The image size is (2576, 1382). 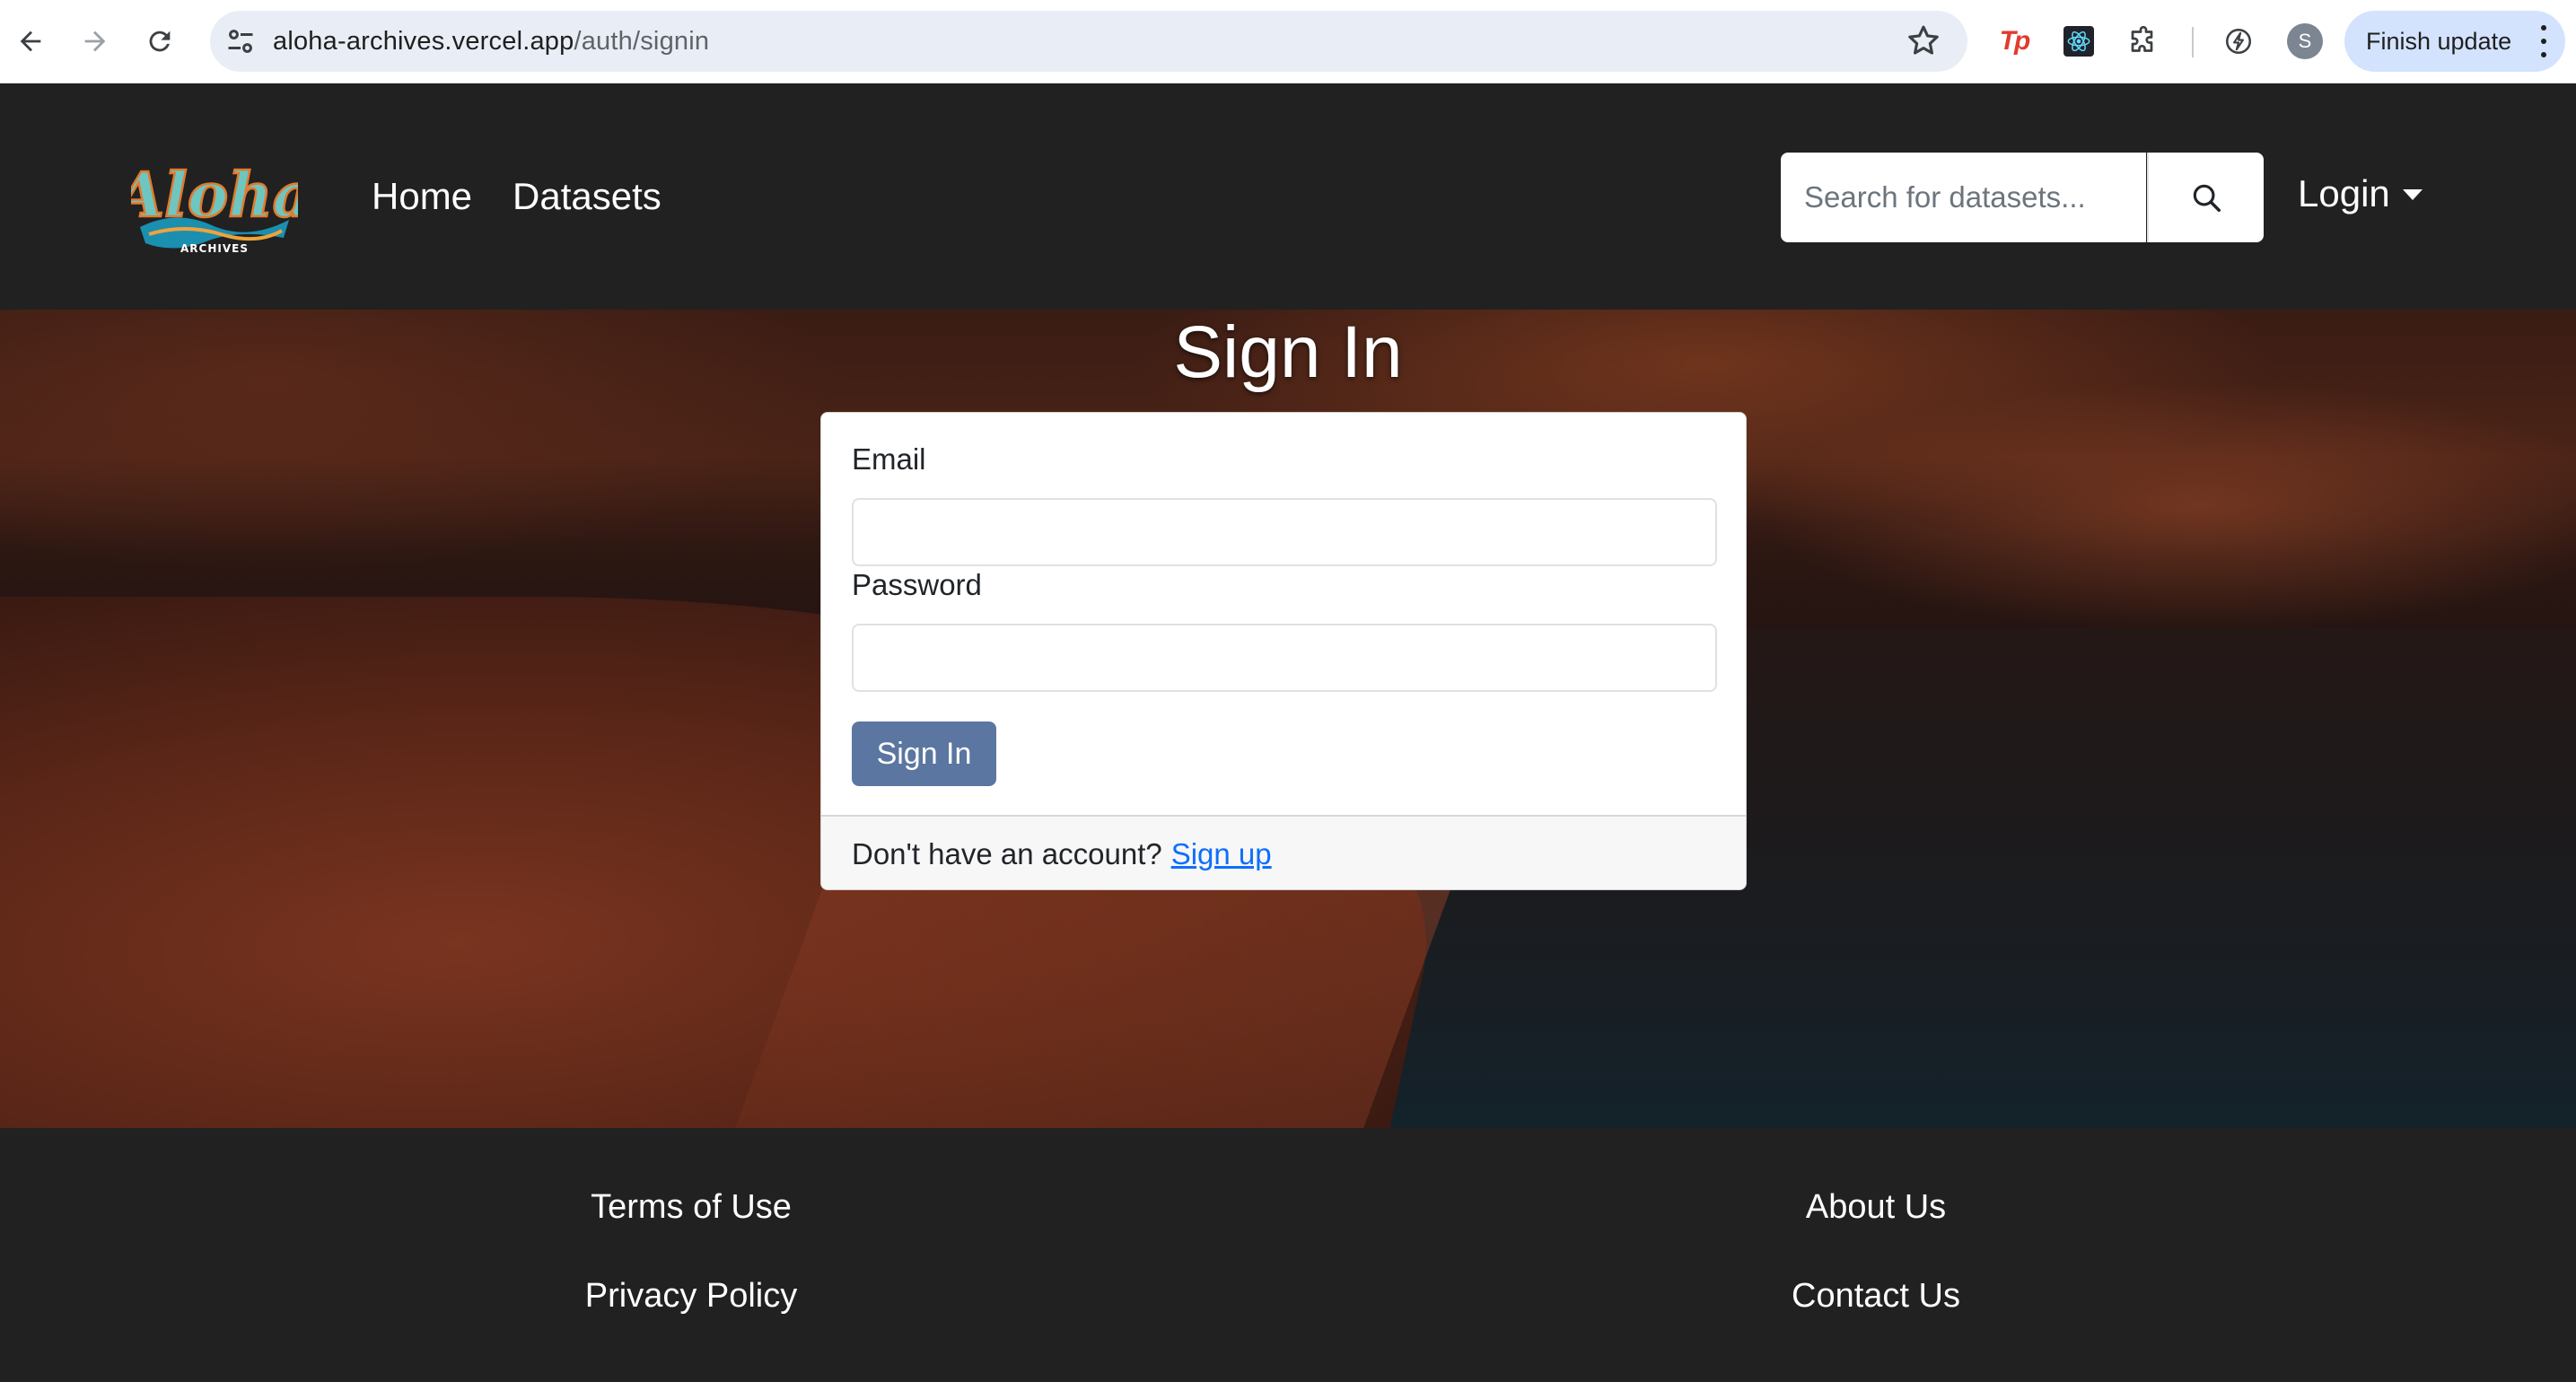 I want to click on back-arrow-icon, so click(x=30, y=41).